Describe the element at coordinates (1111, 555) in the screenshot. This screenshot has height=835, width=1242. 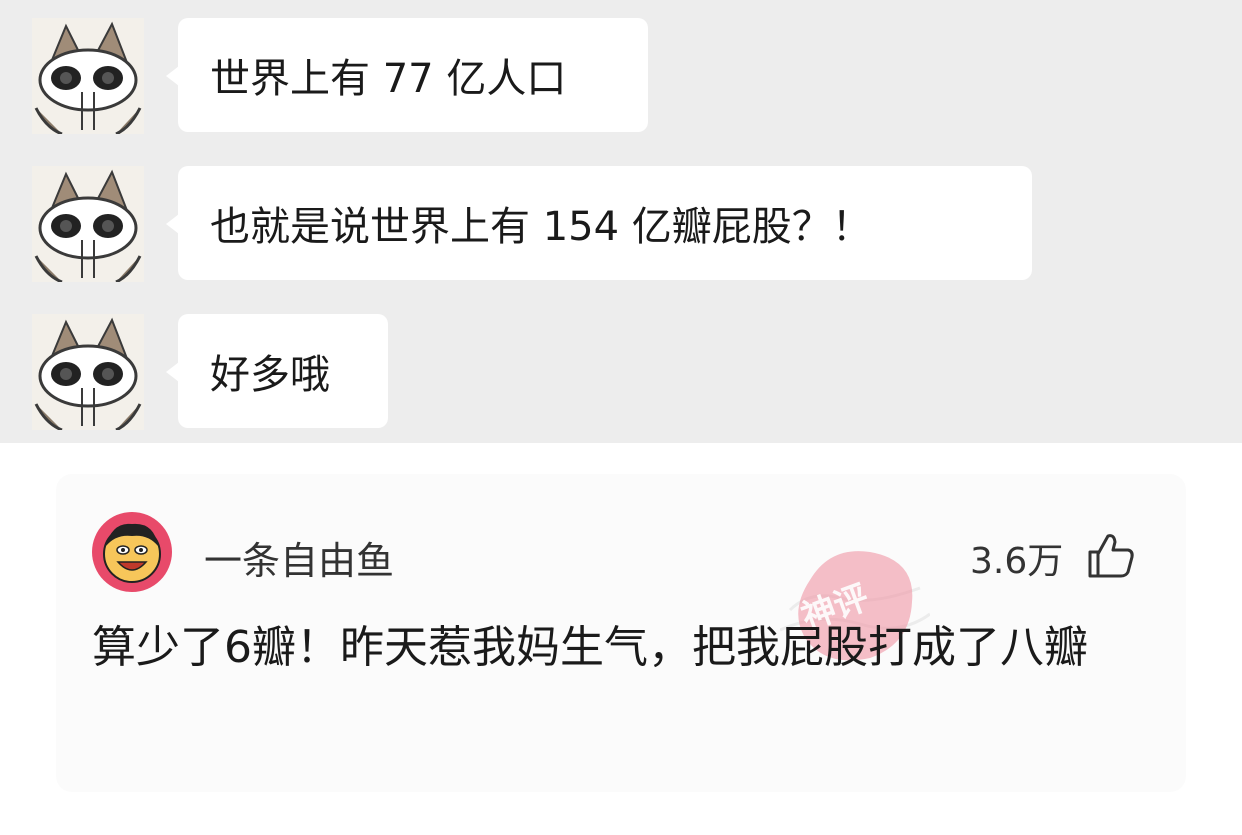
I see `thumbs-up-icon` at that location.